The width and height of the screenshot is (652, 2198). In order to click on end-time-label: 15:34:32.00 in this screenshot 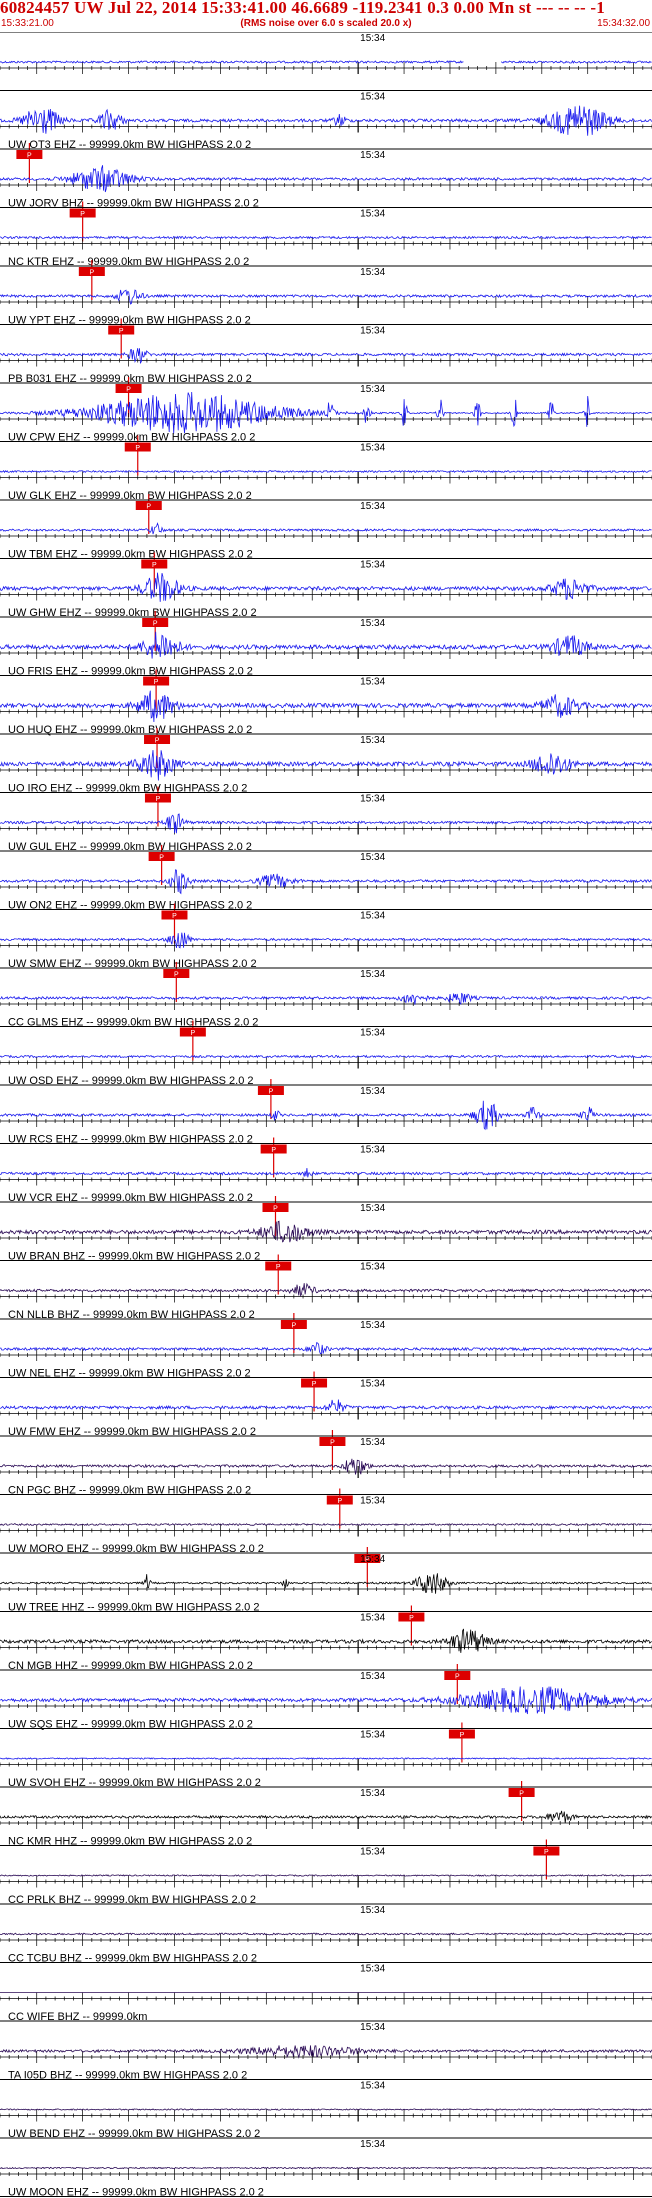, I will do `click(623, 23)`.